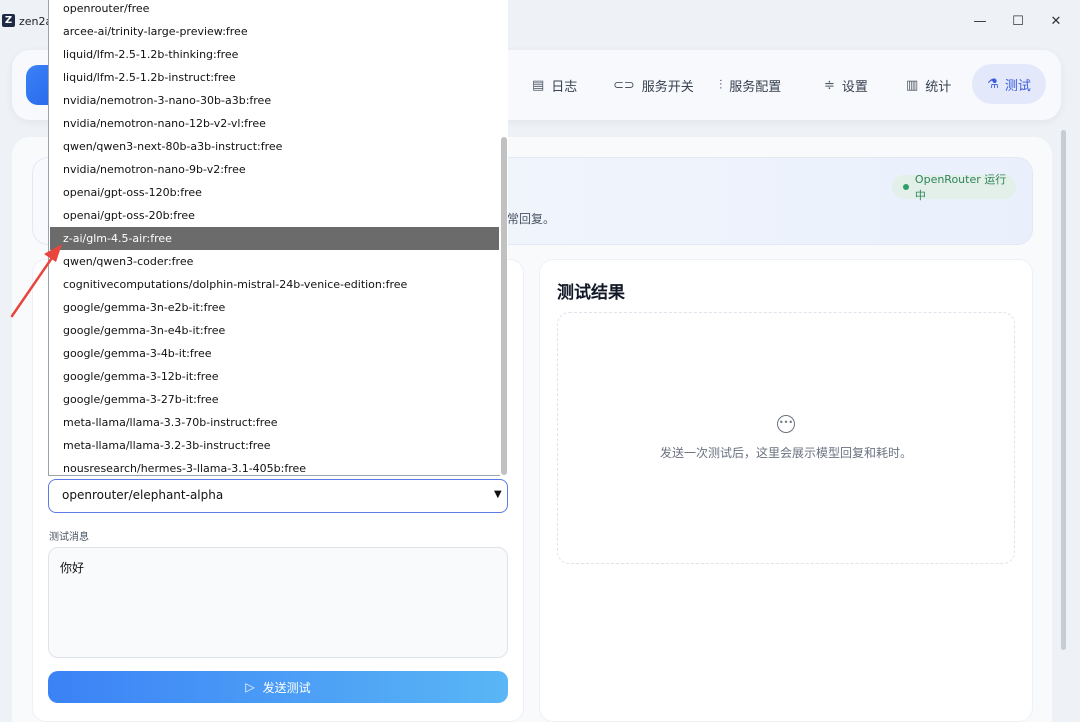 This screenshot has width=1080, height=722. What do you see at coordinates (69, 537) in the screenshot?
I see `message-label: 测试消息` at bounding box center [69, 537].